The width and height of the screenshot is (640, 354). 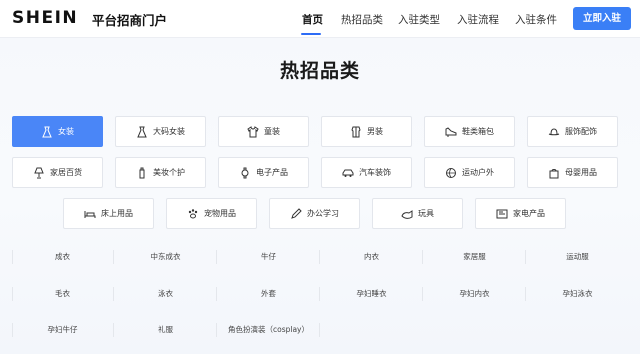 What do you see at coordinates (577, 294) in the screenshot?
I see `subcategory-item: 孕妇泳衣` at bounding box center [577, 294].